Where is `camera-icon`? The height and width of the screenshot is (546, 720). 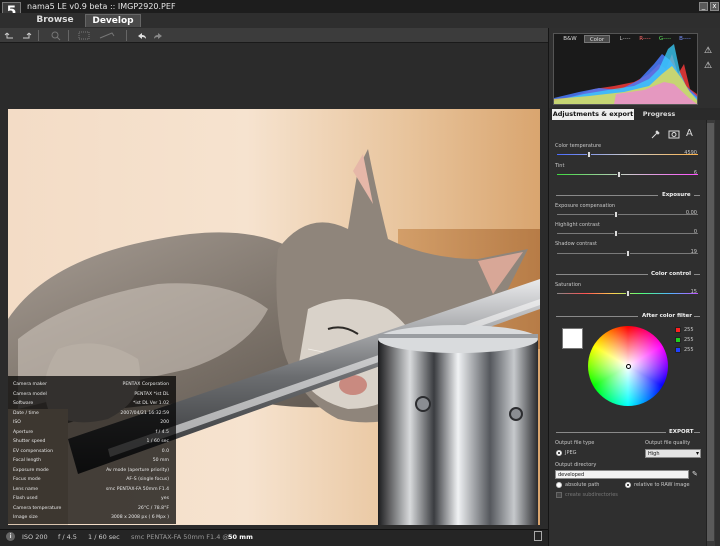
camera-icon is located at coordinates (674, 134).